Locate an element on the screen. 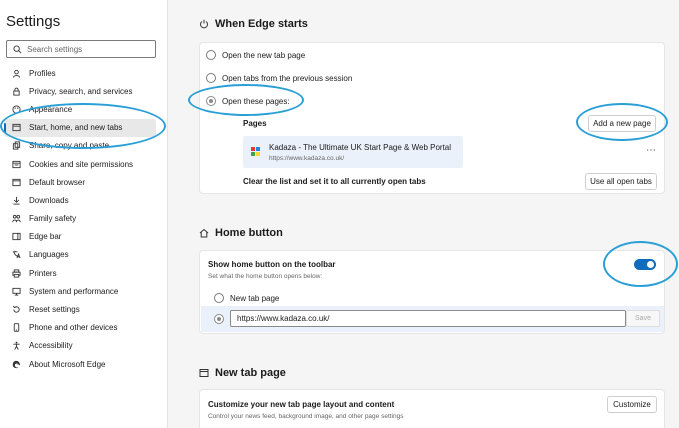  sidebar-item-label: Reset settings is located at coordinates (54, 310).